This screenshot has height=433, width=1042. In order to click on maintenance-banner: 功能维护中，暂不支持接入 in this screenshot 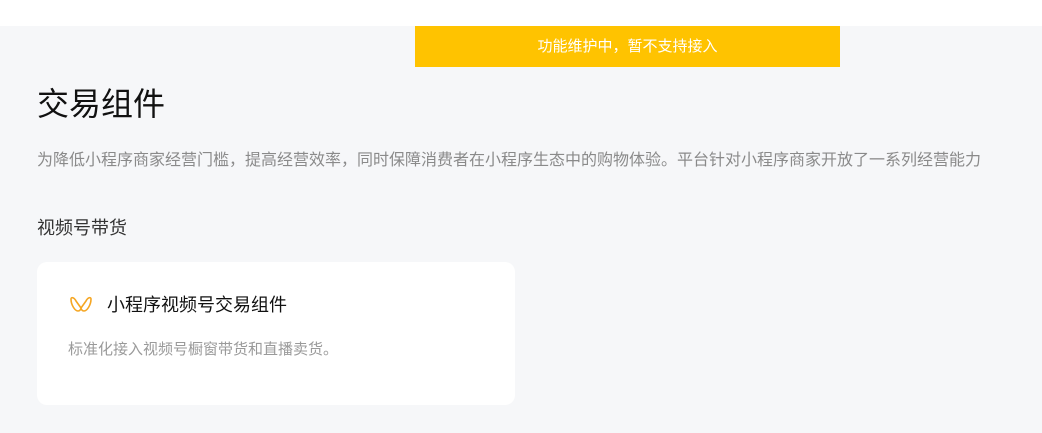, I will do `click(627, 46)`.